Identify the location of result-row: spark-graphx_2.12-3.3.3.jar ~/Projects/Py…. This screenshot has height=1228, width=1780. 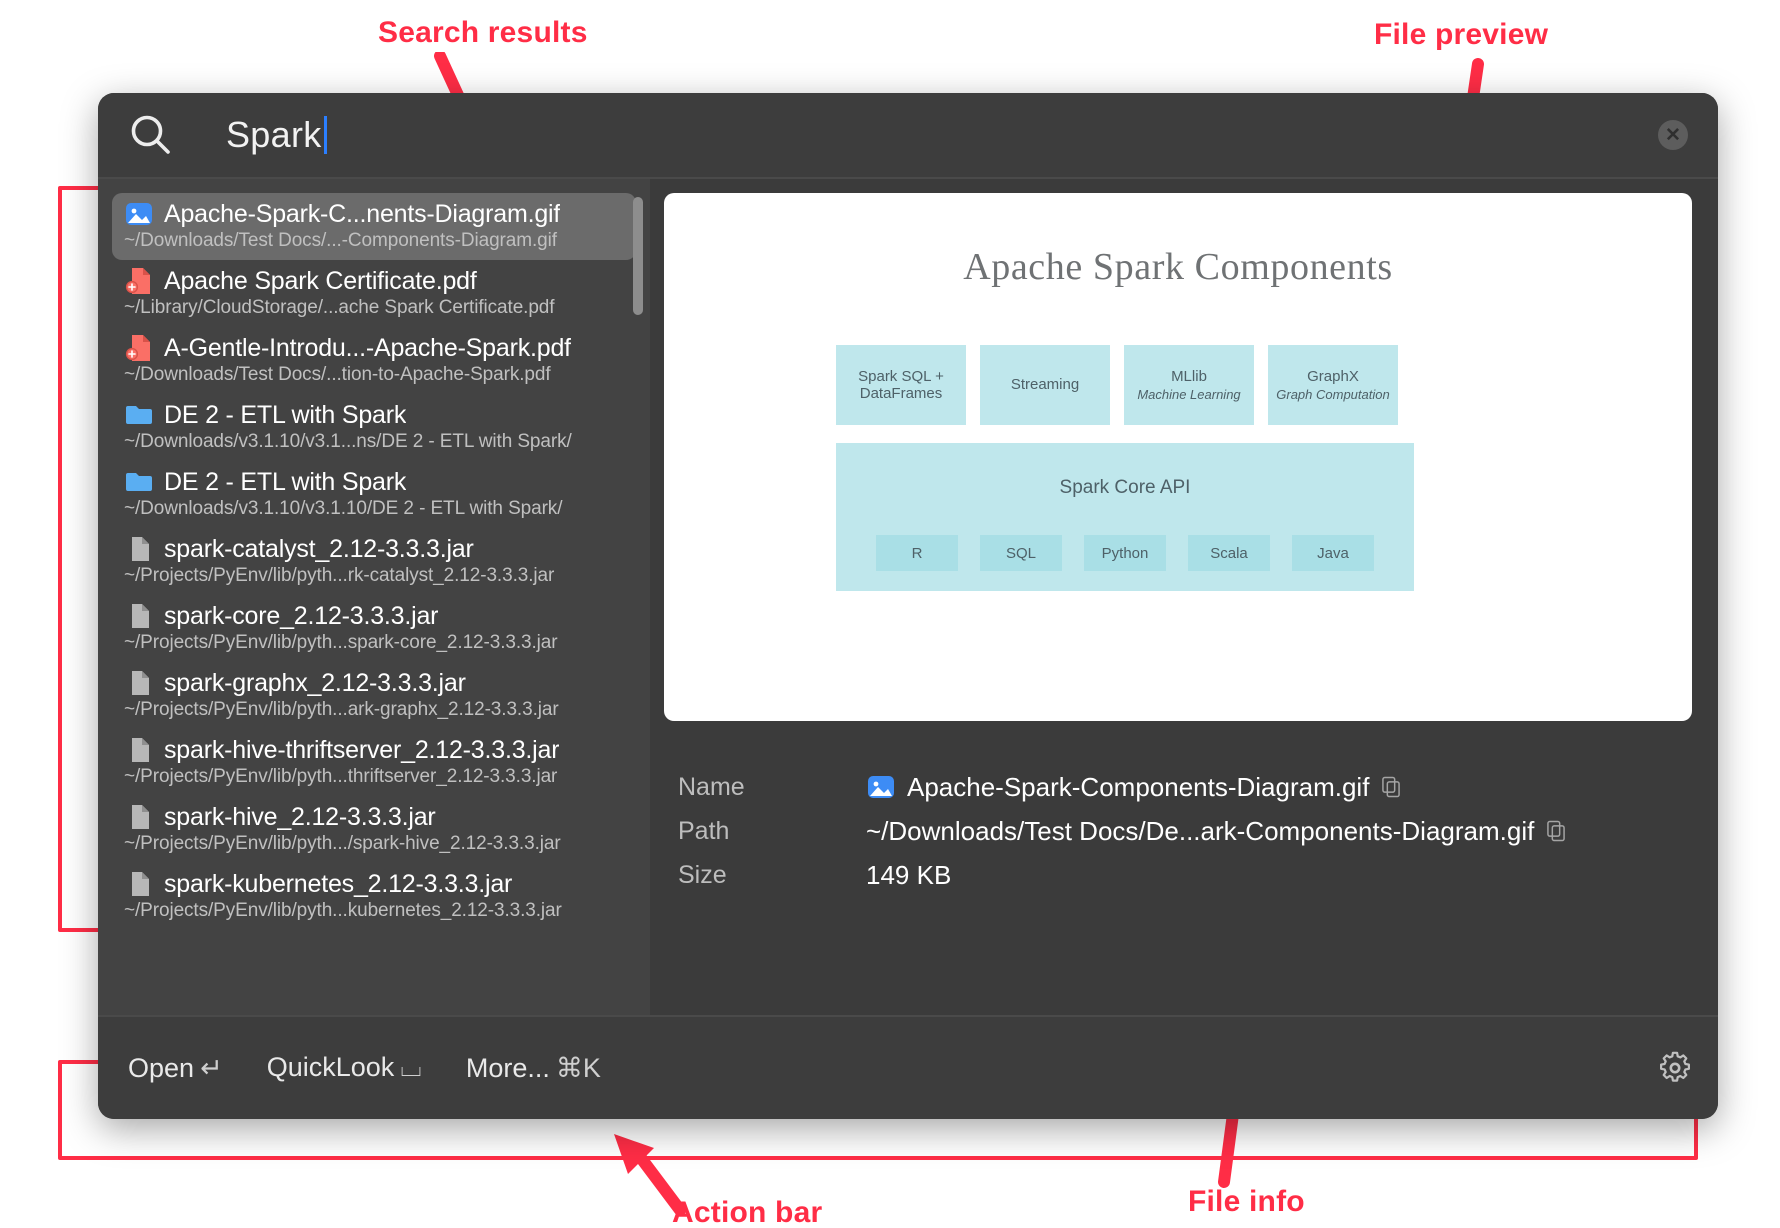
(374, 695).